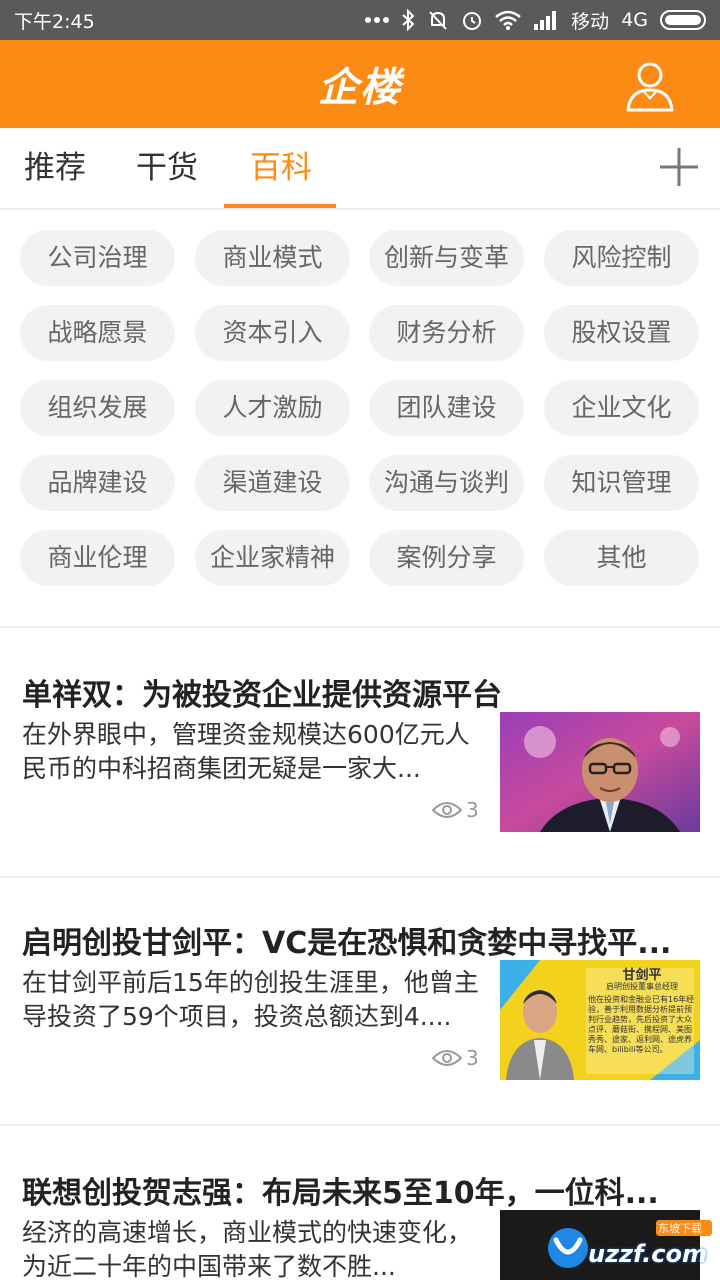  What do you see at coordinates (642, 986) in the screenshot?
I see `thumbnail-role: 启明创投董事总经理` at bounding box center [642, 986].